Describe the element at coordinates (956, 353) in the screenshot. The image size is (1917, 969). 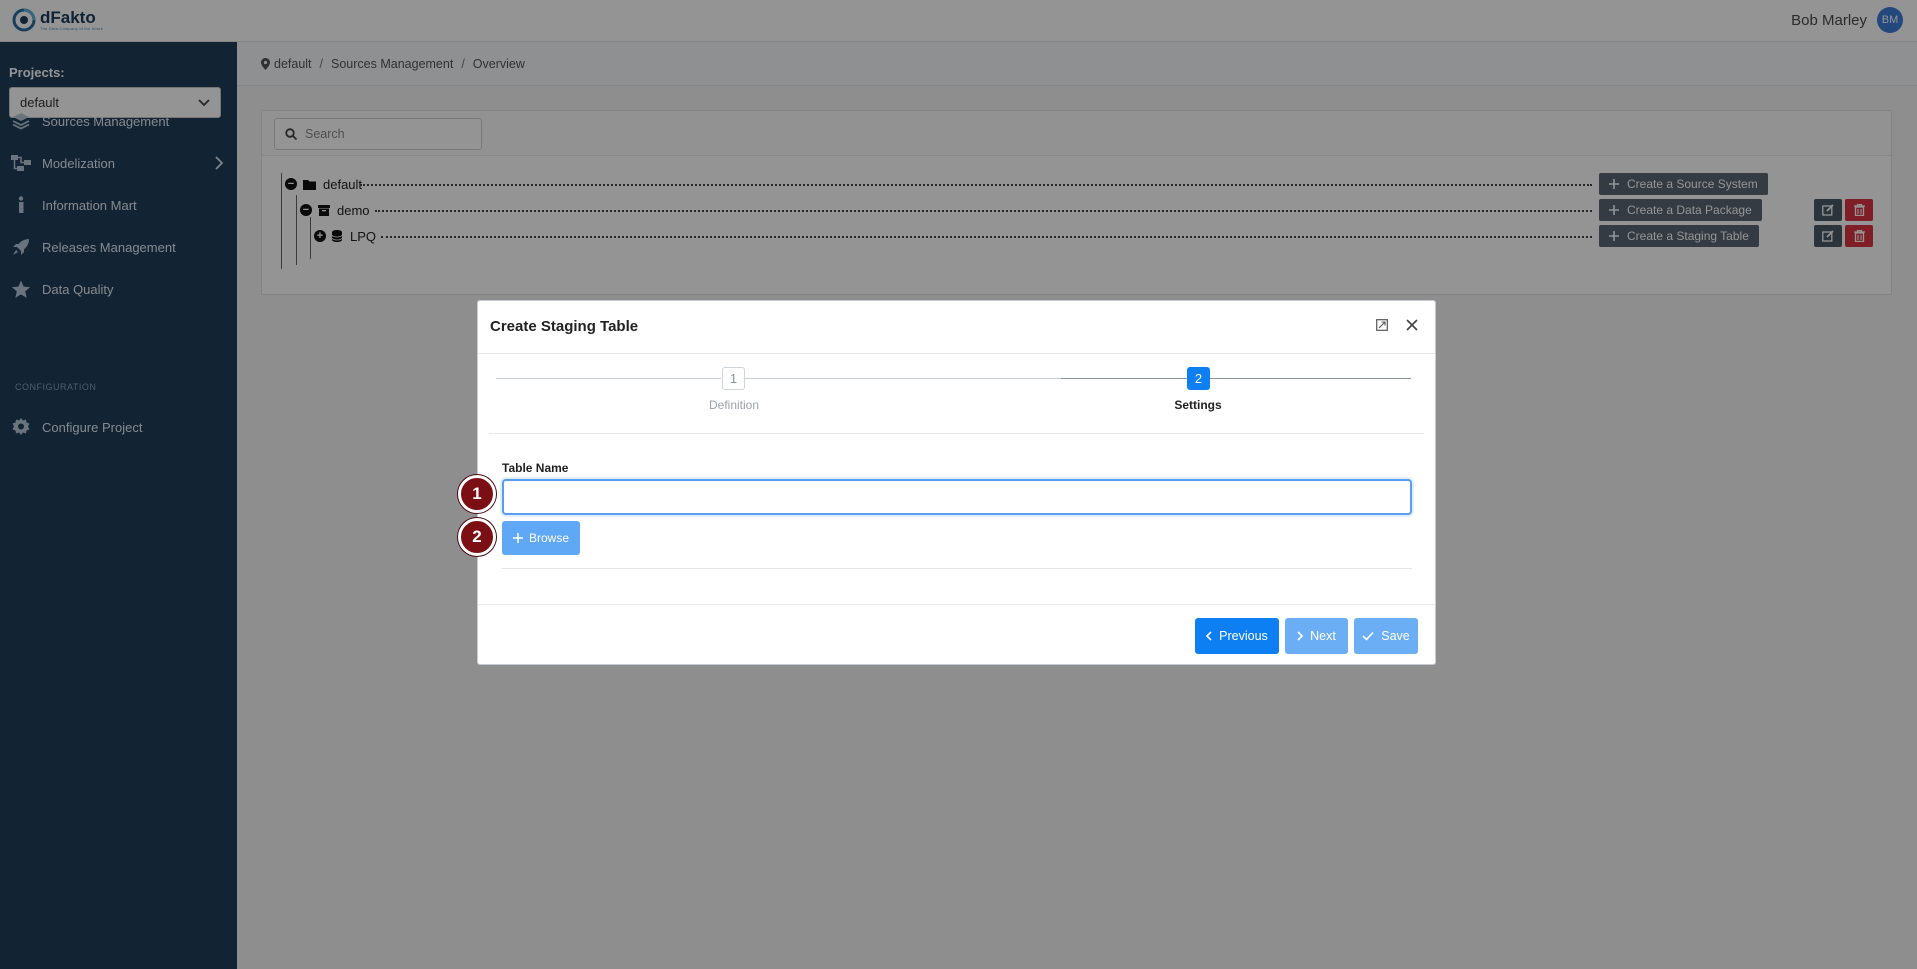
I see `dialog-header-divider` at that location.